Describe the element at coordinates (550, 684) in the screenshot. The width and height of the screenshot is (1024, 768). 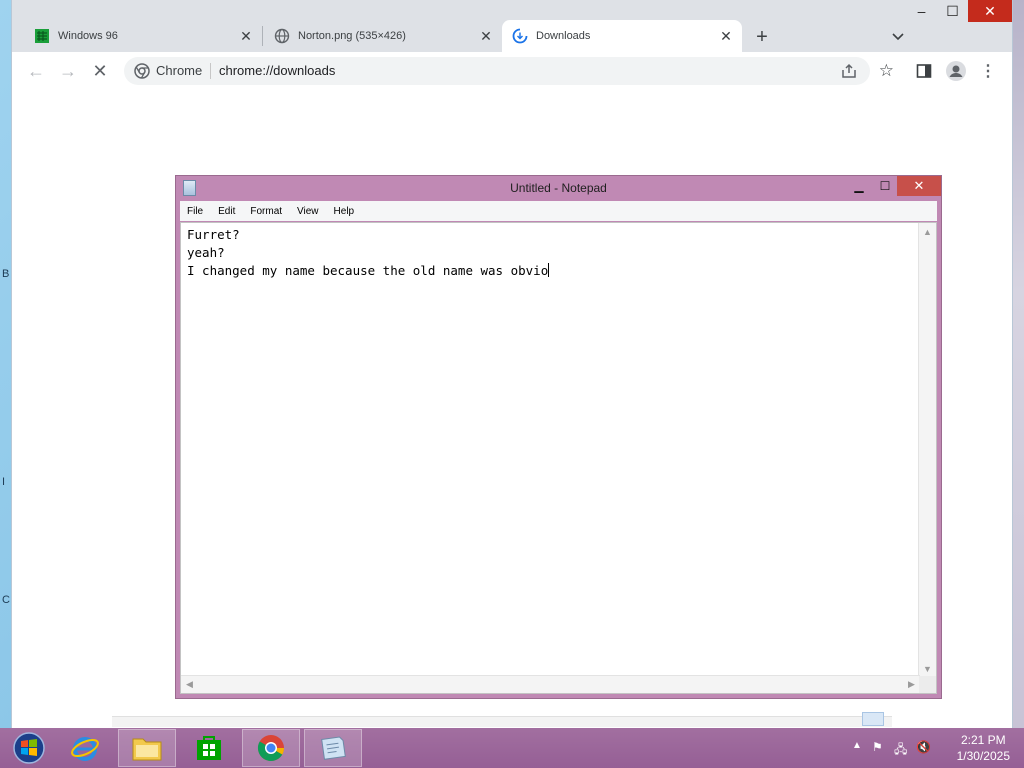
I see `horizontal-scrollbar: ◀ ▶` at that location.